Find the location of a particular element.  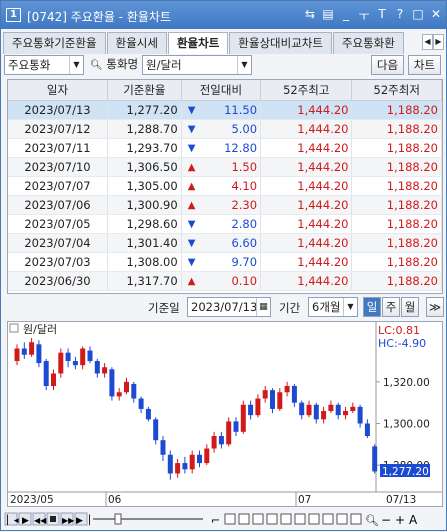

settings-icon is located at coordinates (314, 519).